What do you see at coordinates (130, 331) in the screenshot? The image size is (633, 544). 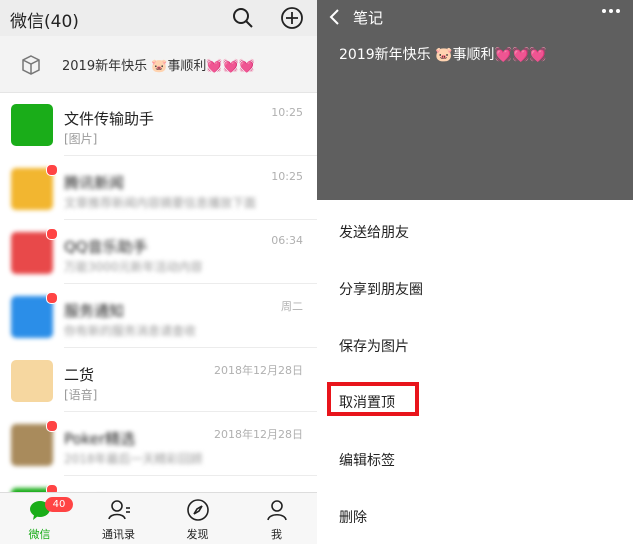 I see `chat-preview: 你有新的服务消息请查收` at bounding box center [130, 331].